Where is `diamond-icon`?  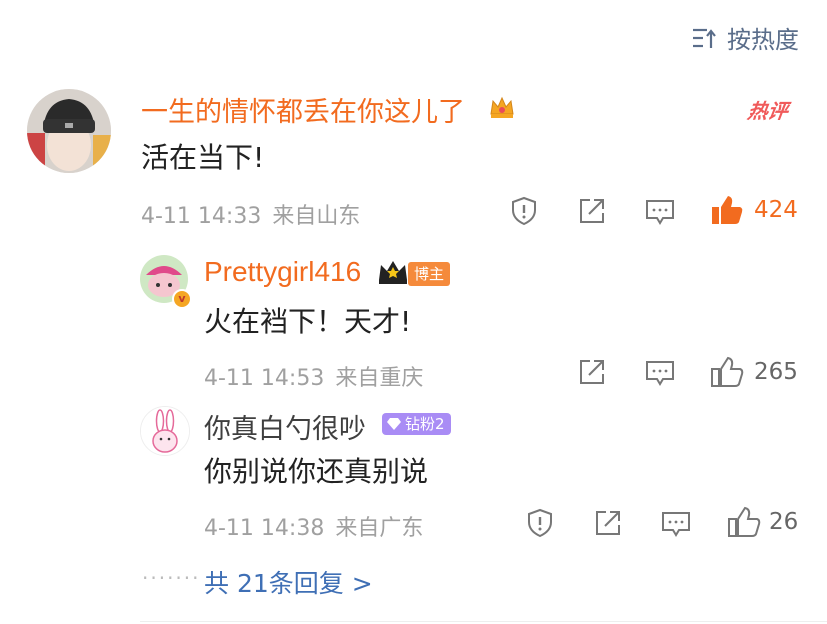 diamond-icon is located at coordinates (394, 424).